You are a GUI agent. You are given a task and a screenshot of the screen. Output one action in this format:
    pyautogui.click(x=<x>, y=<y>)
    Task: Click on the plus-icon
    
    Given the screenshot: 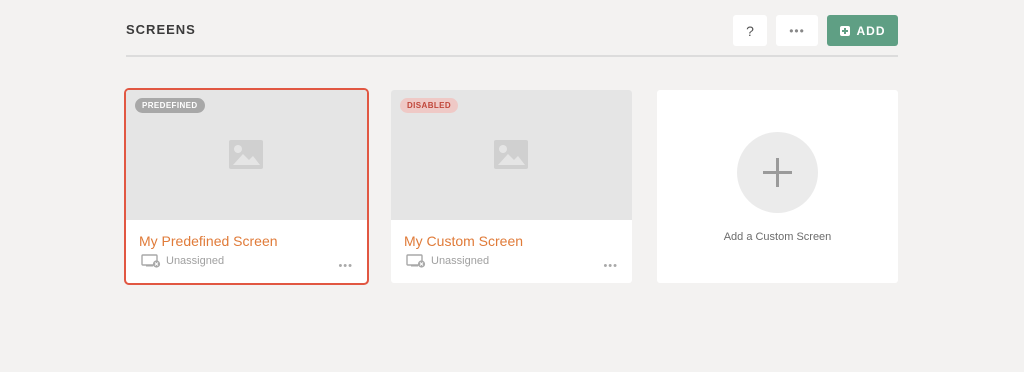 What is the action you would take?
    pyautogui.click(x=777, y=172)
    